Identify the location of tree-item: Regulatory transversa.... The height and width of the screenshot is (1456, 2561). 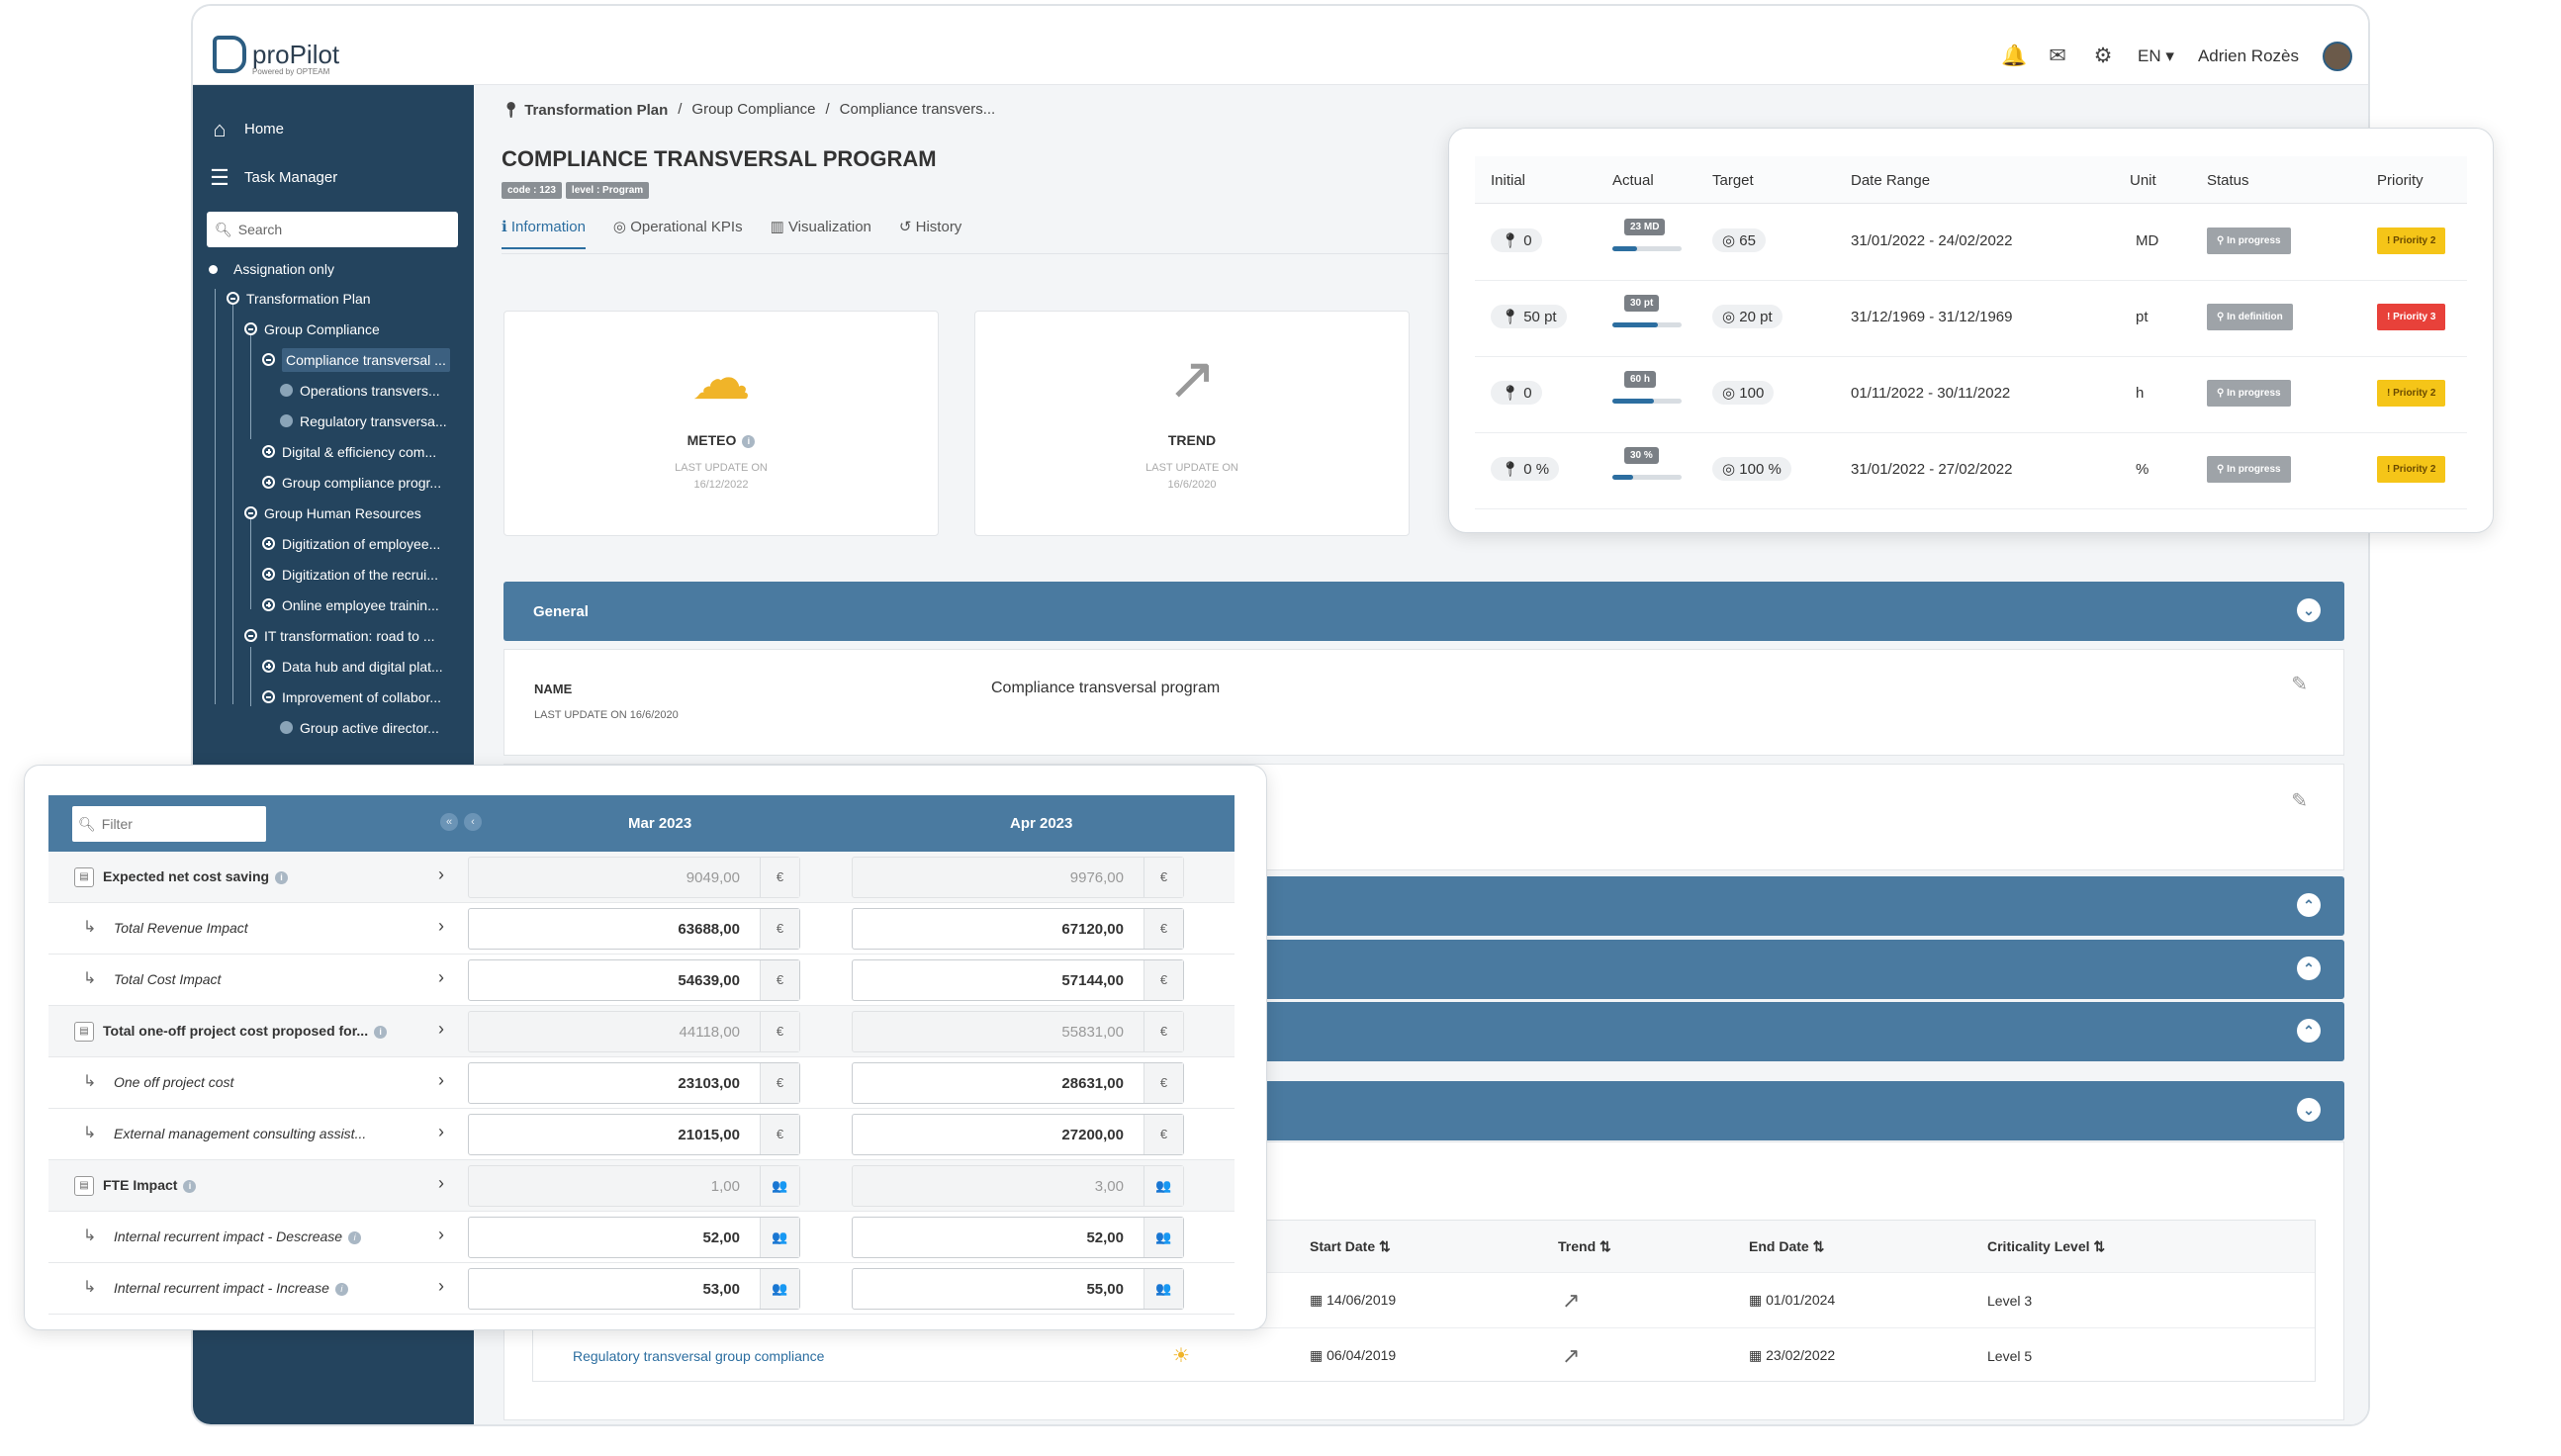
(333, 421).